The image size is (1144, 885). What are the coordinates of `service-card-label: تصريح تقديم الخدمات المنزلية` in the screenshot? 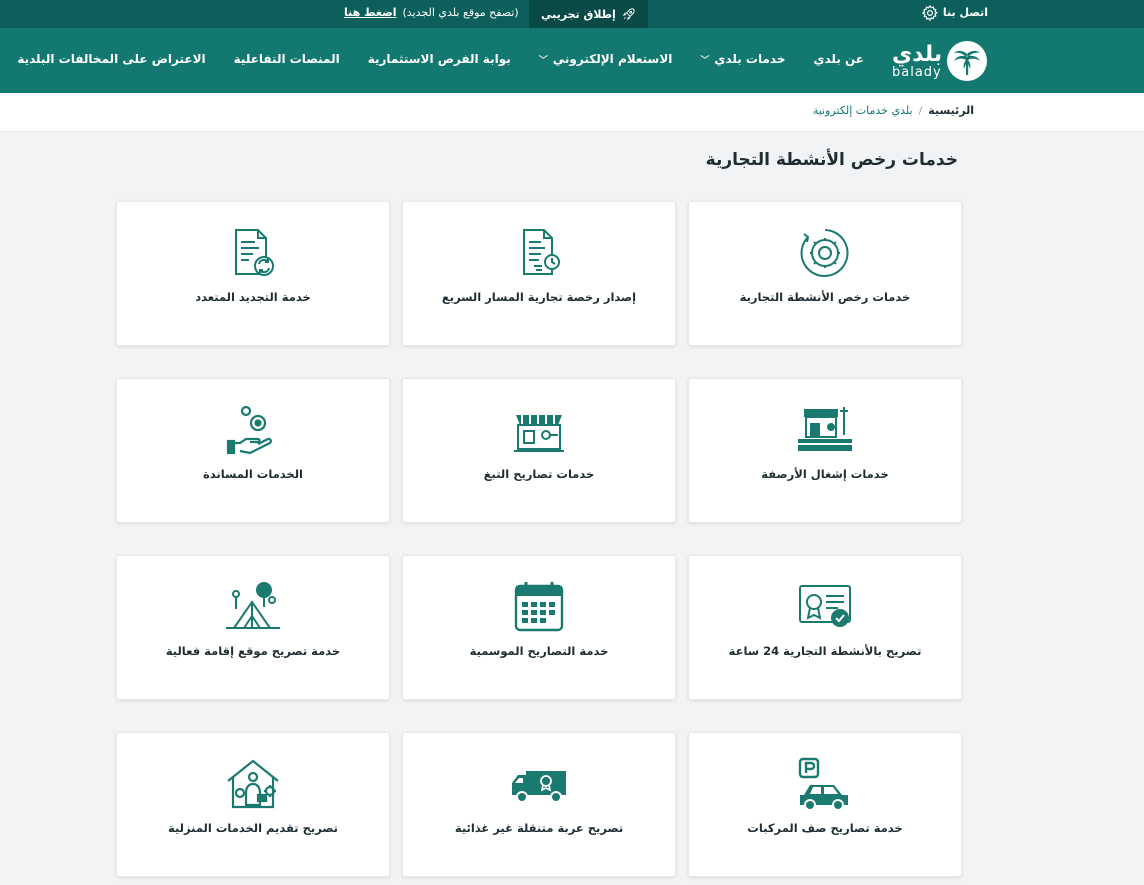 It's located at (253, 828).